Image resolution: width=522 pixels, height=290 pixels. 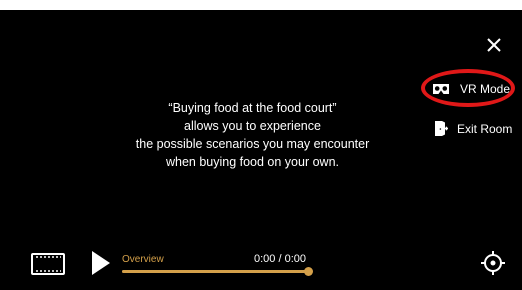 What do you see at coordinates (308, 271) in the screenshot?
I see `progress-thumb` at bounding box center [308, 271].